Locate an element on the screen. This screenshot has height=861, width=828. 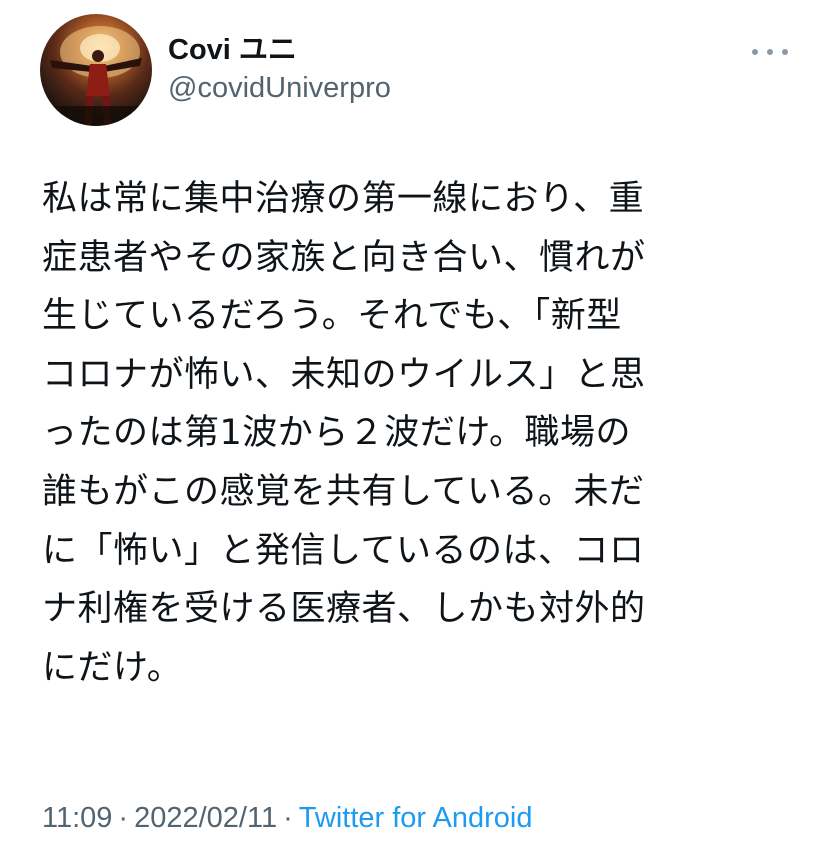
tweet-text-line: にだけ。 is located at coordinates (112, 667).